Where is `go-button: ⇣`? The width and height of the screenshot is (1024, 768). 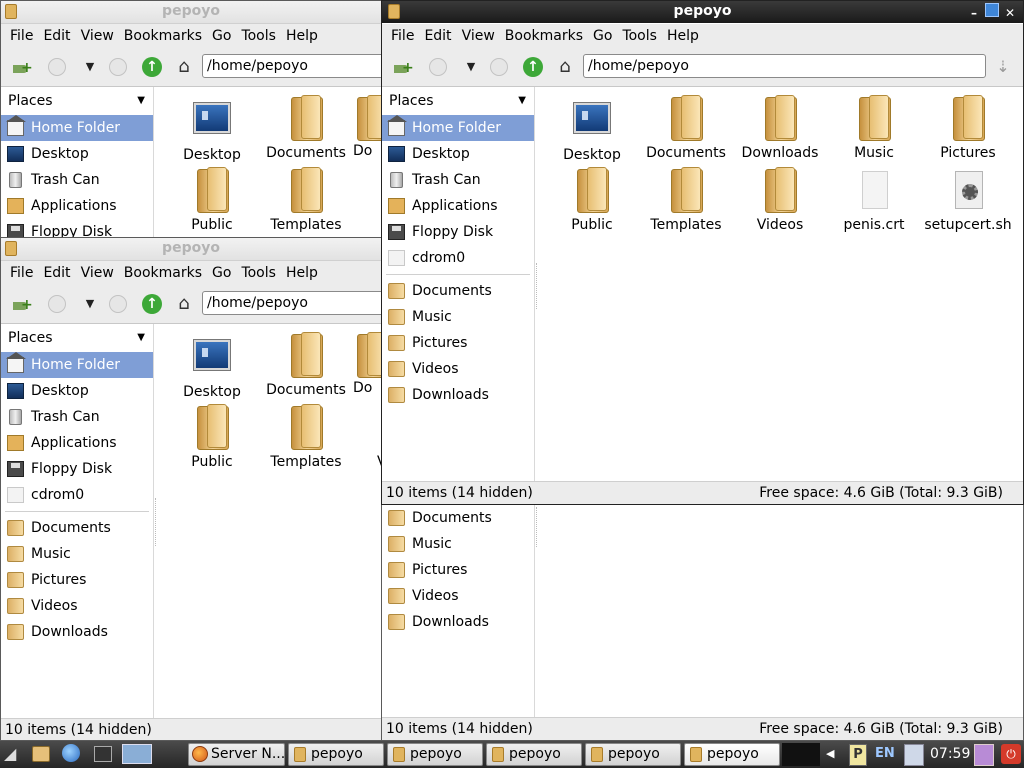
go-button: ⇣ is located at coordinates (1003, 67).